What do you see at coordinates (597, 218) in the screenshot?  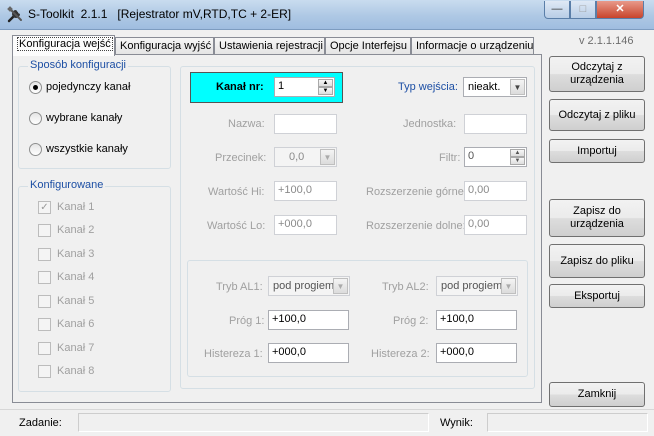 I see `save-to-device-button: Zapisz do urządzenia` at bounding box center [597, 218].